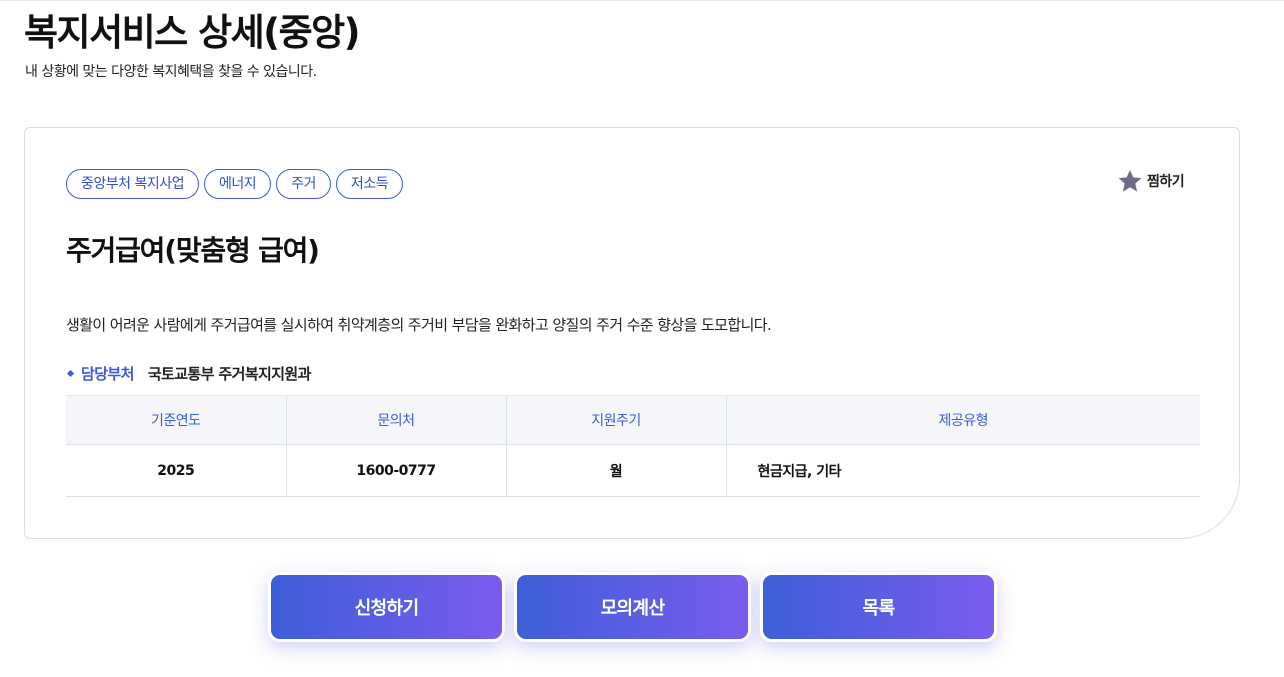 This screenshot has height=677, width=1284. Describe the element at coordinates (171, 72) in the screenshot. I see `page-subtitle: 내 상황에 맞는 다양한 복지혜택을 찾을 수 있습니다.` at that location.